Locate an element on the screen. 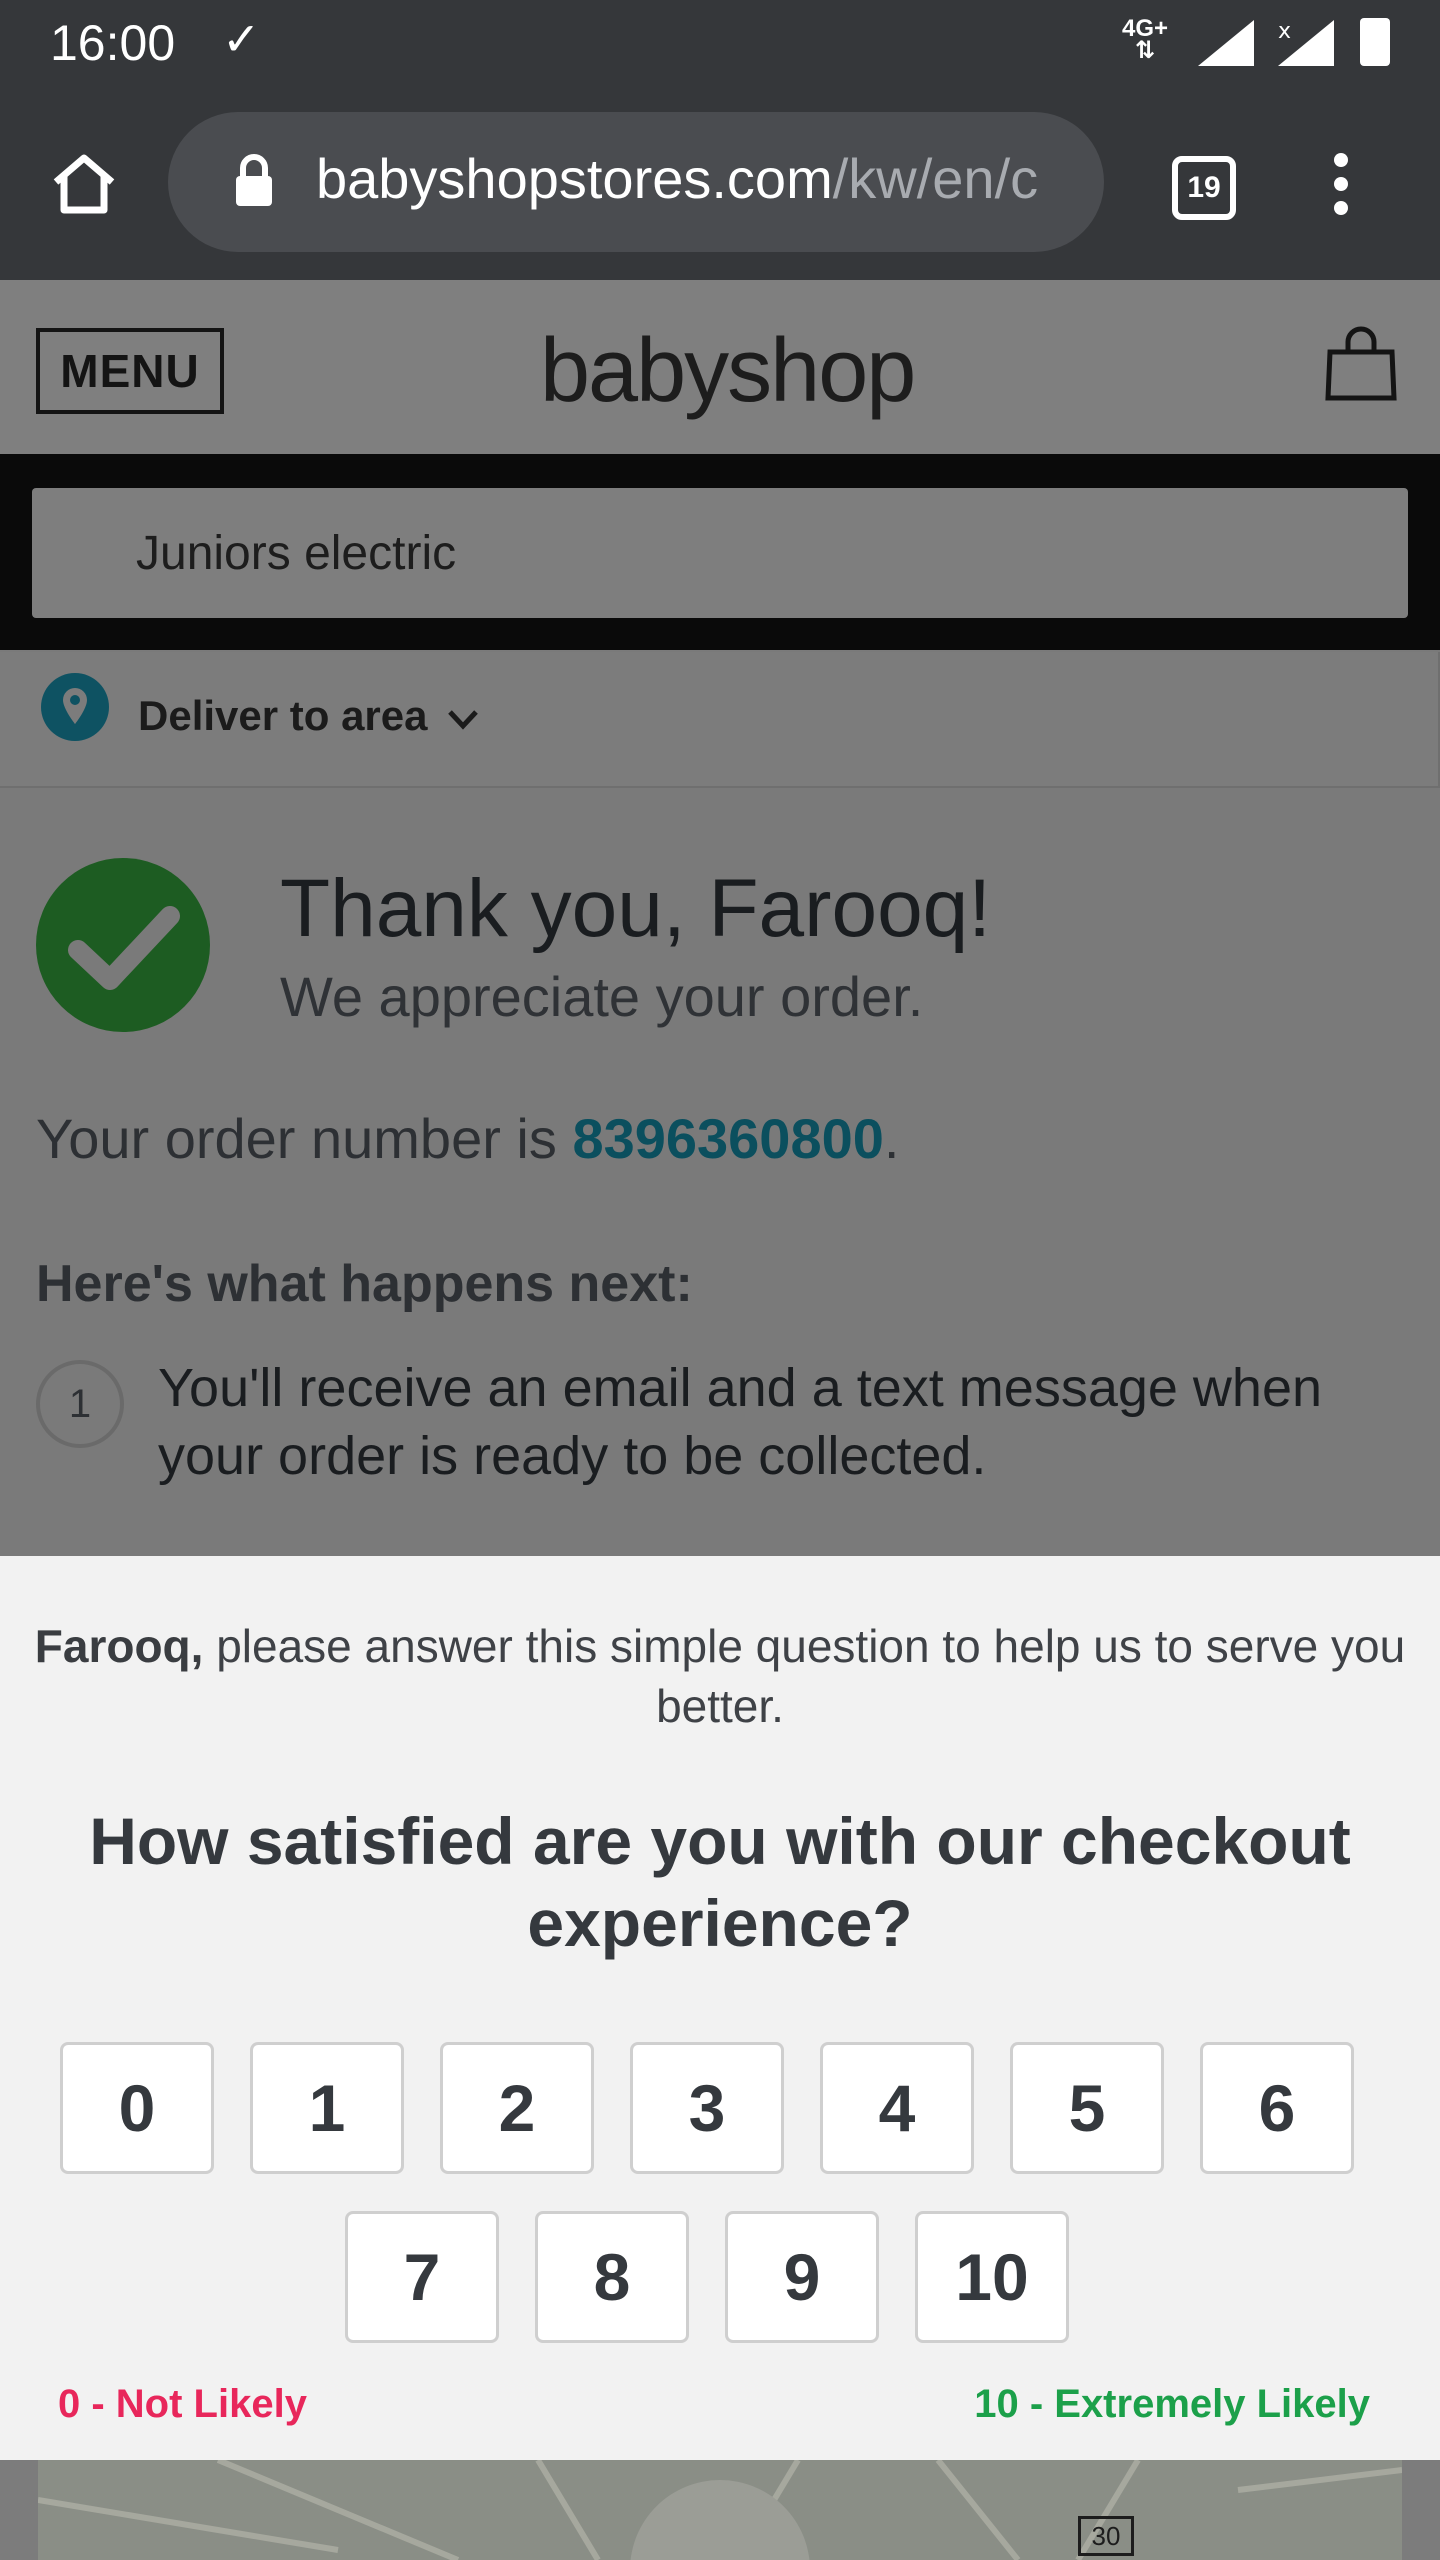  scale-high-label: 10 - Extremely Likely is located at coordinates (1172, 2404).